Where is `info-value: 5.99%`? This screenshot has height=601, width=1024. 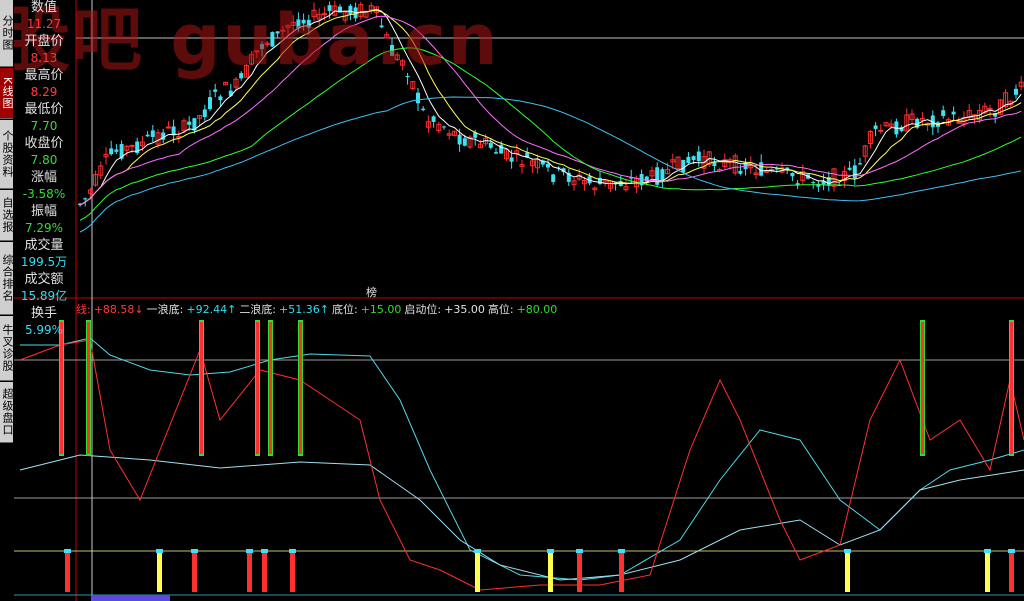 info-value: 5.99% is located at coordinates (44, 330).